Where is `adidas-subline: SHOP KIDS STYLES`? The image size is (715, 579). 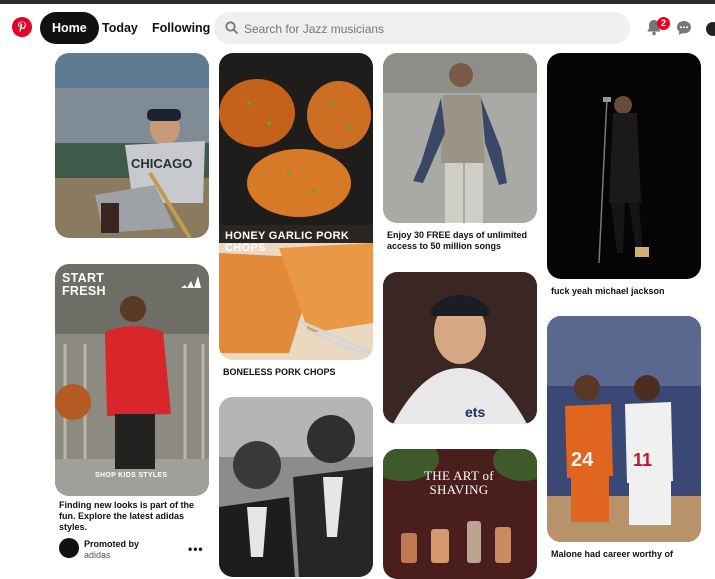 adidas-subline: SHOP KIDS STYLES is located at coordinates (131, 475).